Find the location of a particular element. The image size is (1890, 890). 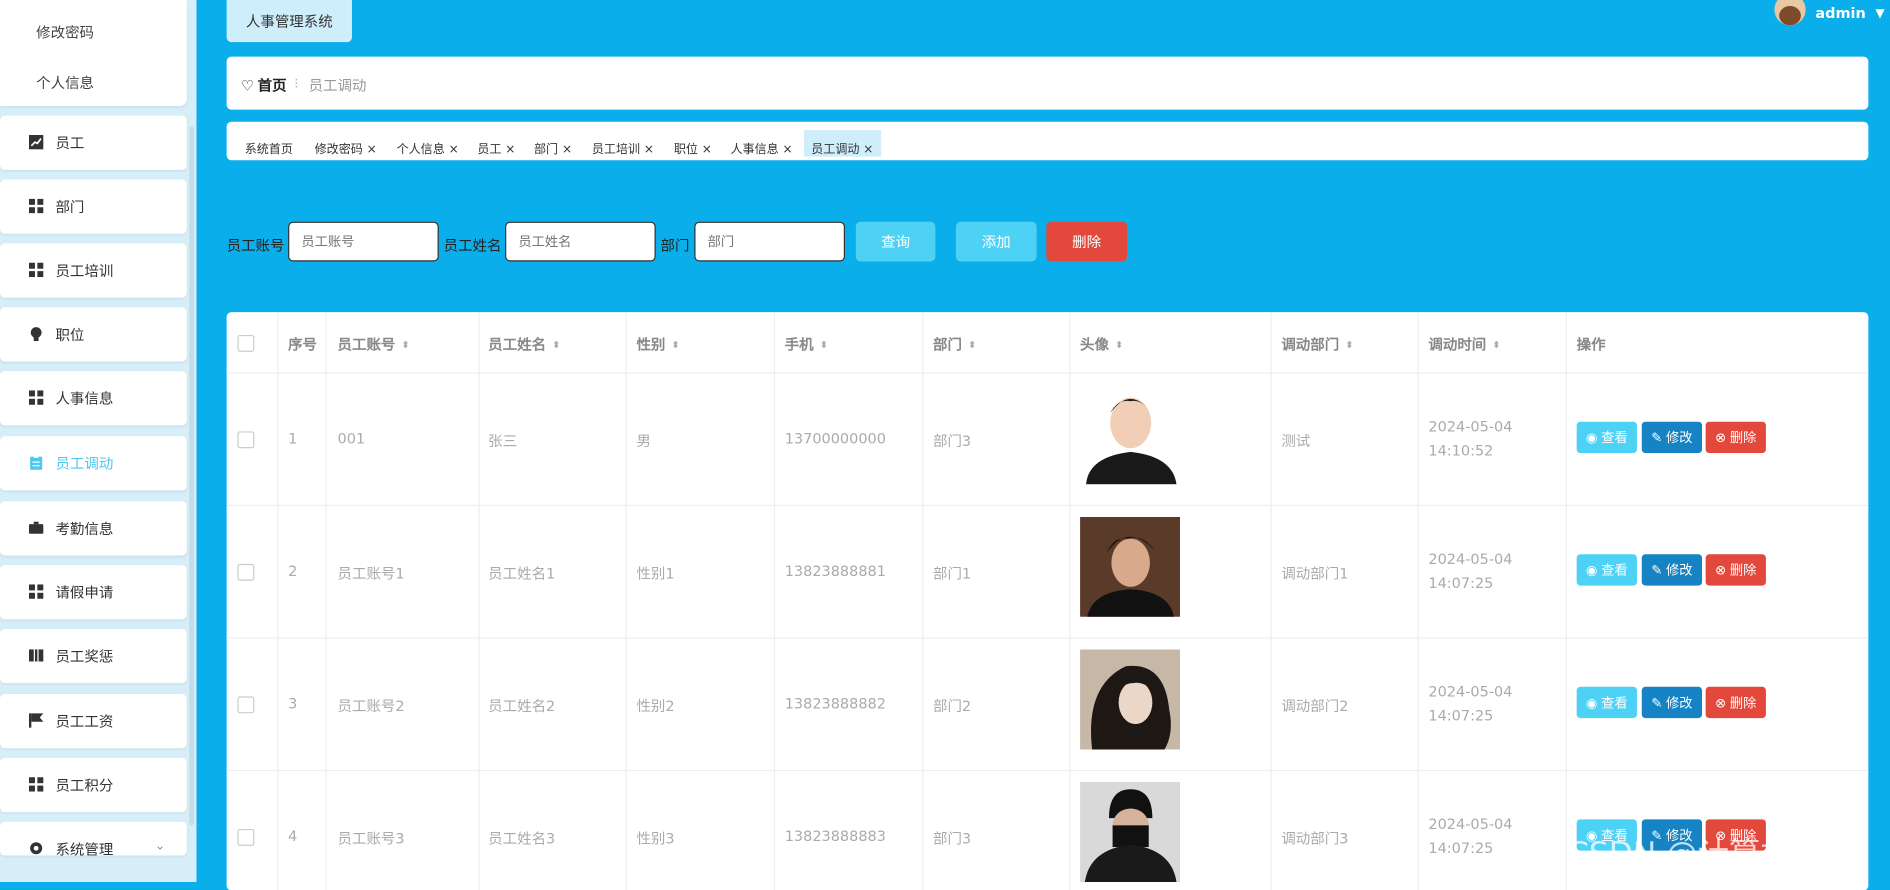

cell-account: 001 is located at coordinates (351, 439).